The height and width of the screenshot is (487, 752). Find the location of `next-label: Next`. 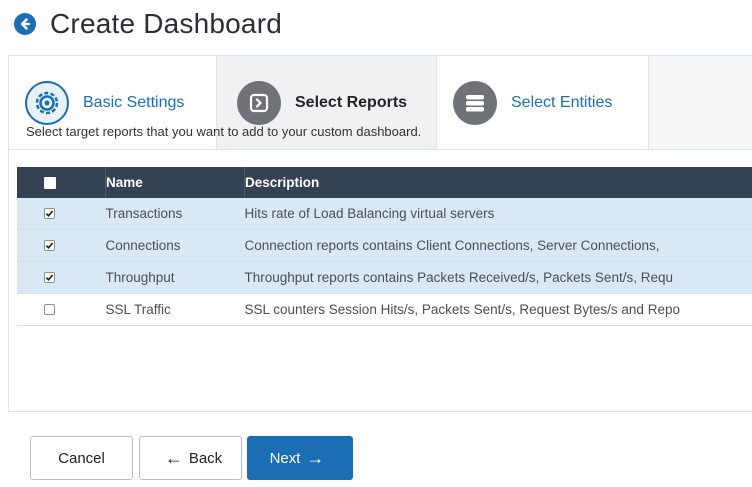

next-label: Next is located at coordinates (285, 458).